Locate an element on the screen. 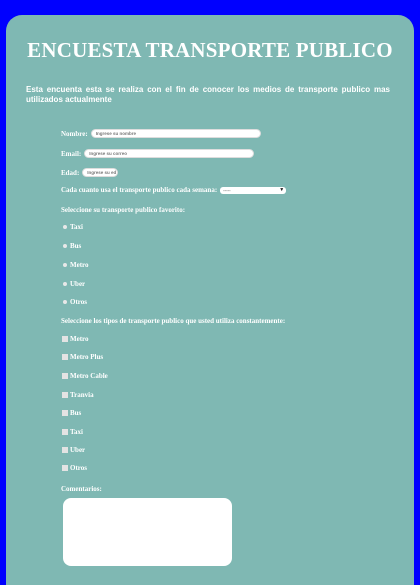 The height and width of the screenshot is (585, 420). checkbox-label: Tranvia is located at coordinates (82, 395).